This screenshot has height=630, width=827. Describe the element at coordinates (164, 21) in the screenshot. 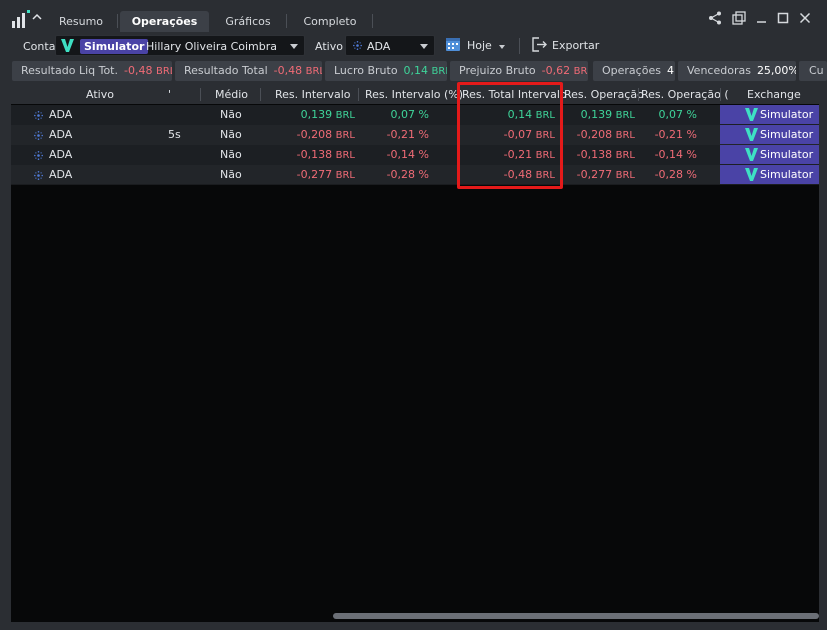

I see `tab-operacoes: Operações` at that location.